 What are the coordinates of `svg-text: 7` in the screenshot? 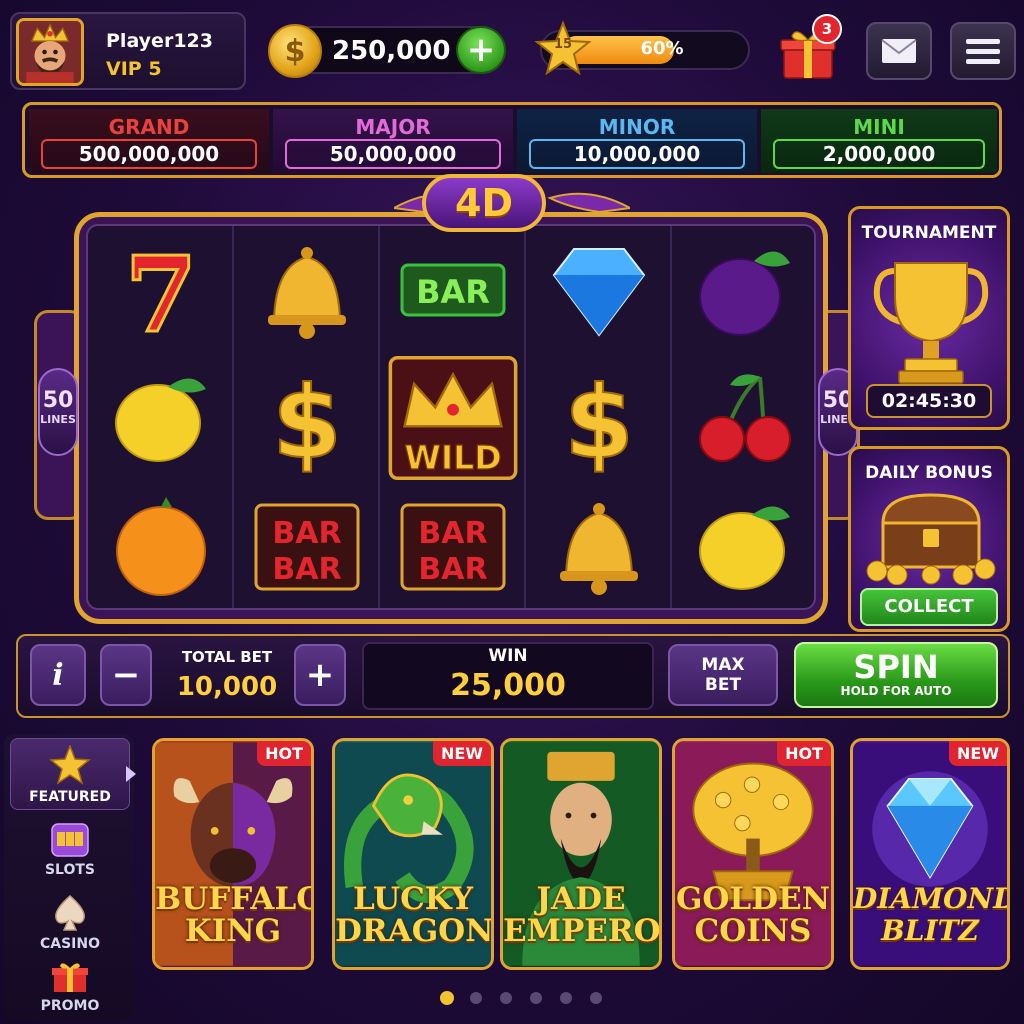 It's located at (161, 290).